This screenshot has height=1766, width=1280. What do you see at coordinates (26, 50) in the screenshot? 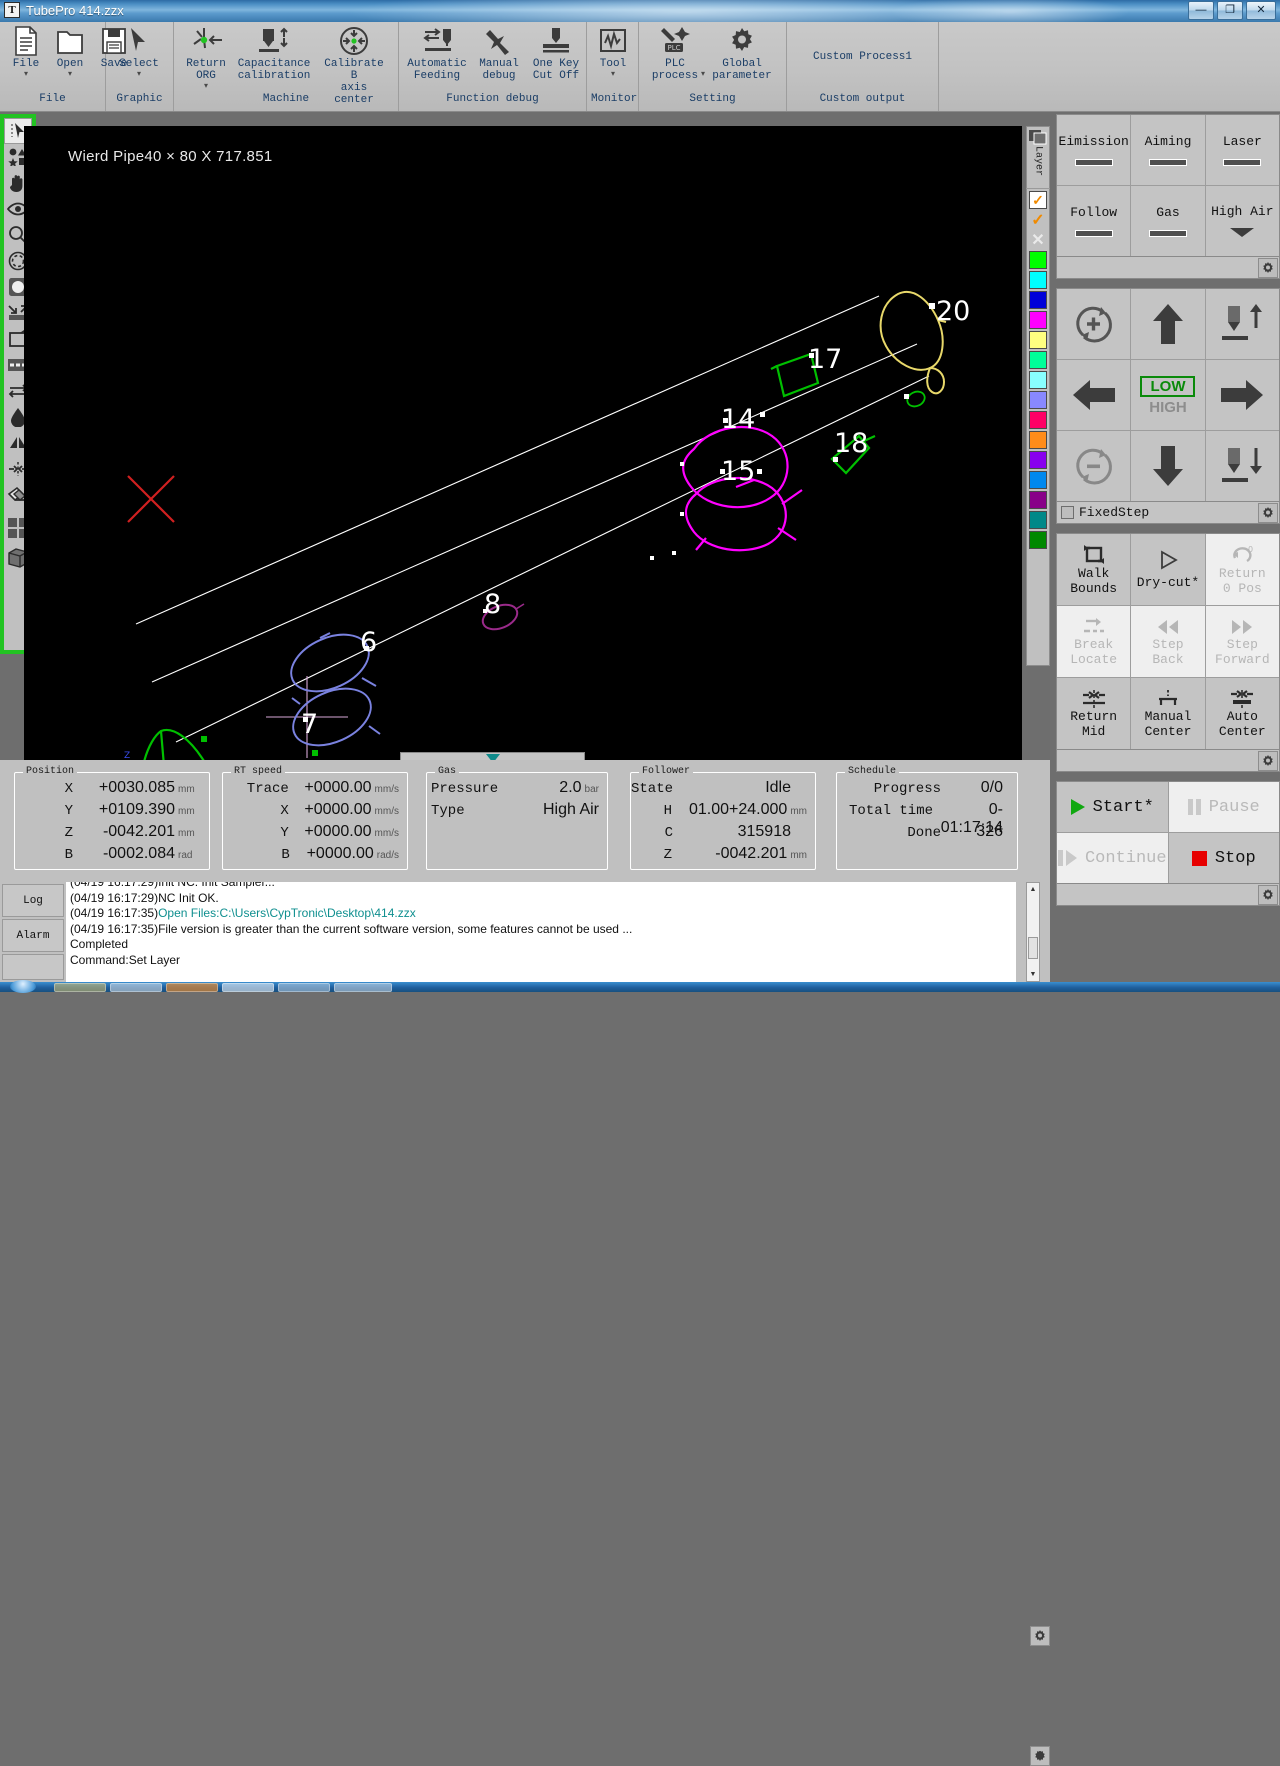
I see `ribbon-item-file: File ▾` at bounding box center [26, 50].